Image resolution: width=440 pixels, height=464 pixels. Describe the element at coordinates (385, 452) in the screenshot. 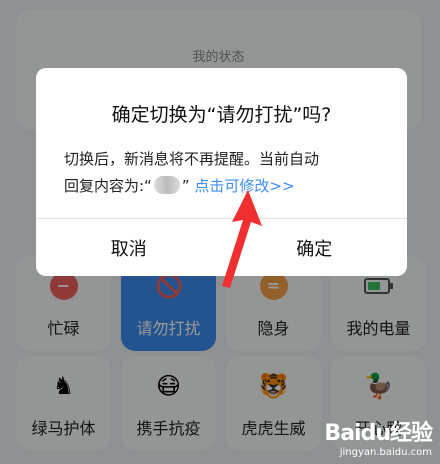

I see `watermark-url: jingyan.baidu.com` at that location.